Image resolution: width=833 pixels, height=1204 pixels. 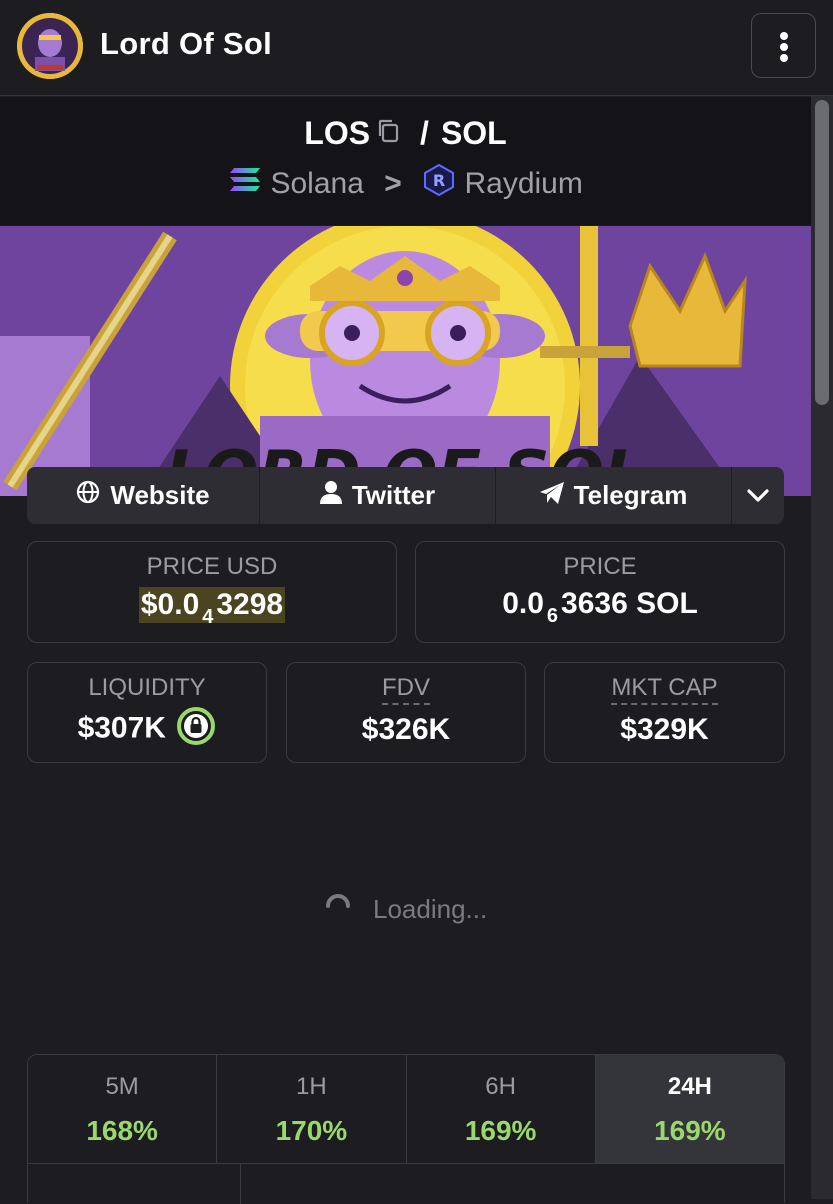 I want to click on spinner-icon, so click(x=338, y=909).